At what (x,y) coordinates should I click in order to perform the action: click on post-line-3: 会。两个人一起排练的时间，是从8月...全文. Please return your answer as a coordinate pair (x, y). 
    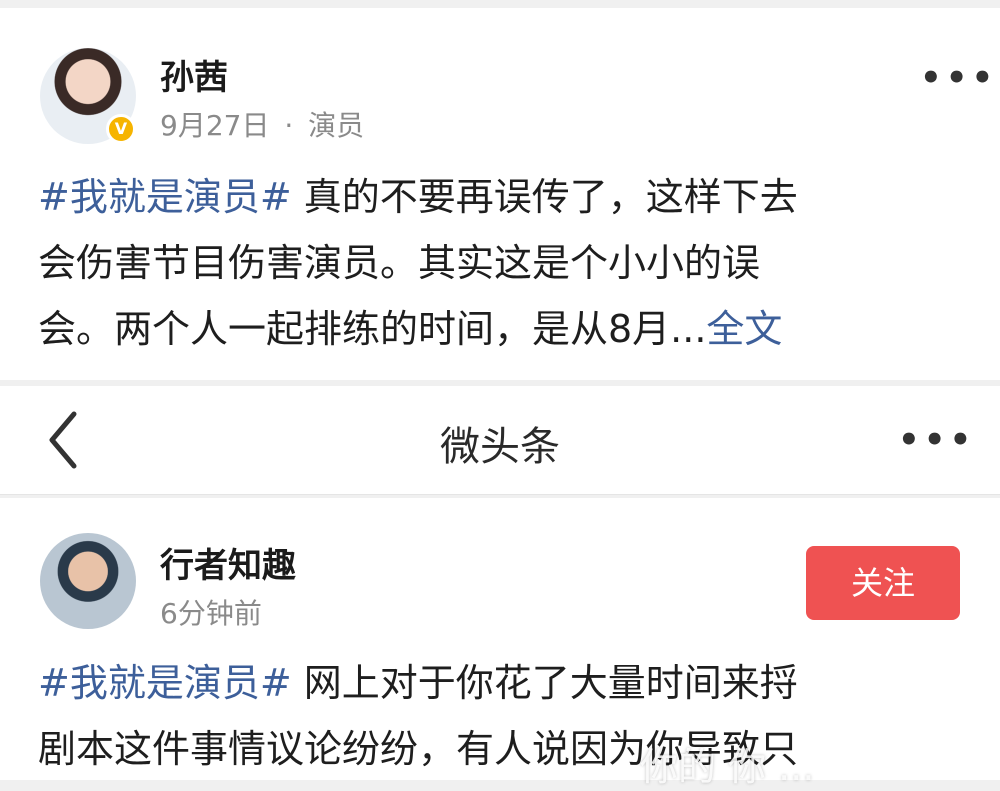
    Looking at the image, I should click on (410, 329).